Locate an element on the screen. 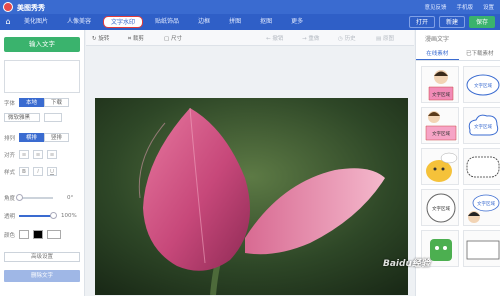  layout-row: 排列 横排 竖排 is located at coordinates (37, 137).